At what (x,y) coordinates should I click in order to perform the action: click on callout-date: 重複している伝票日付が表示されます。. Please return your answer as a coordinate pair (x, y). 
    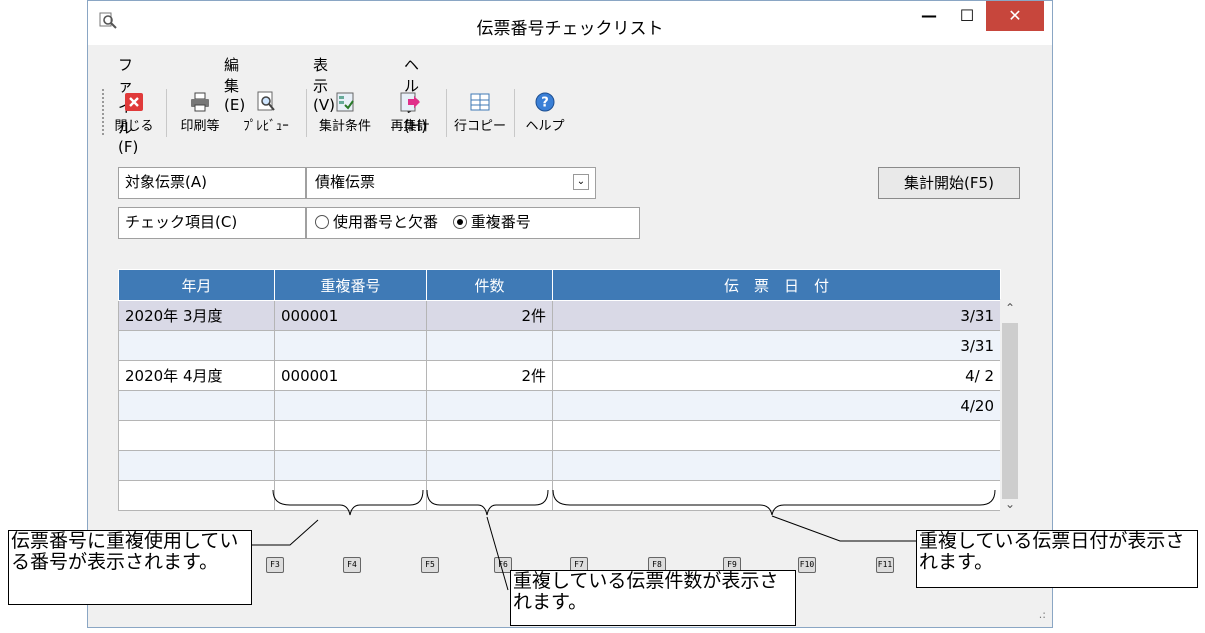
    Looking at the image, I should click on (1057, 559).